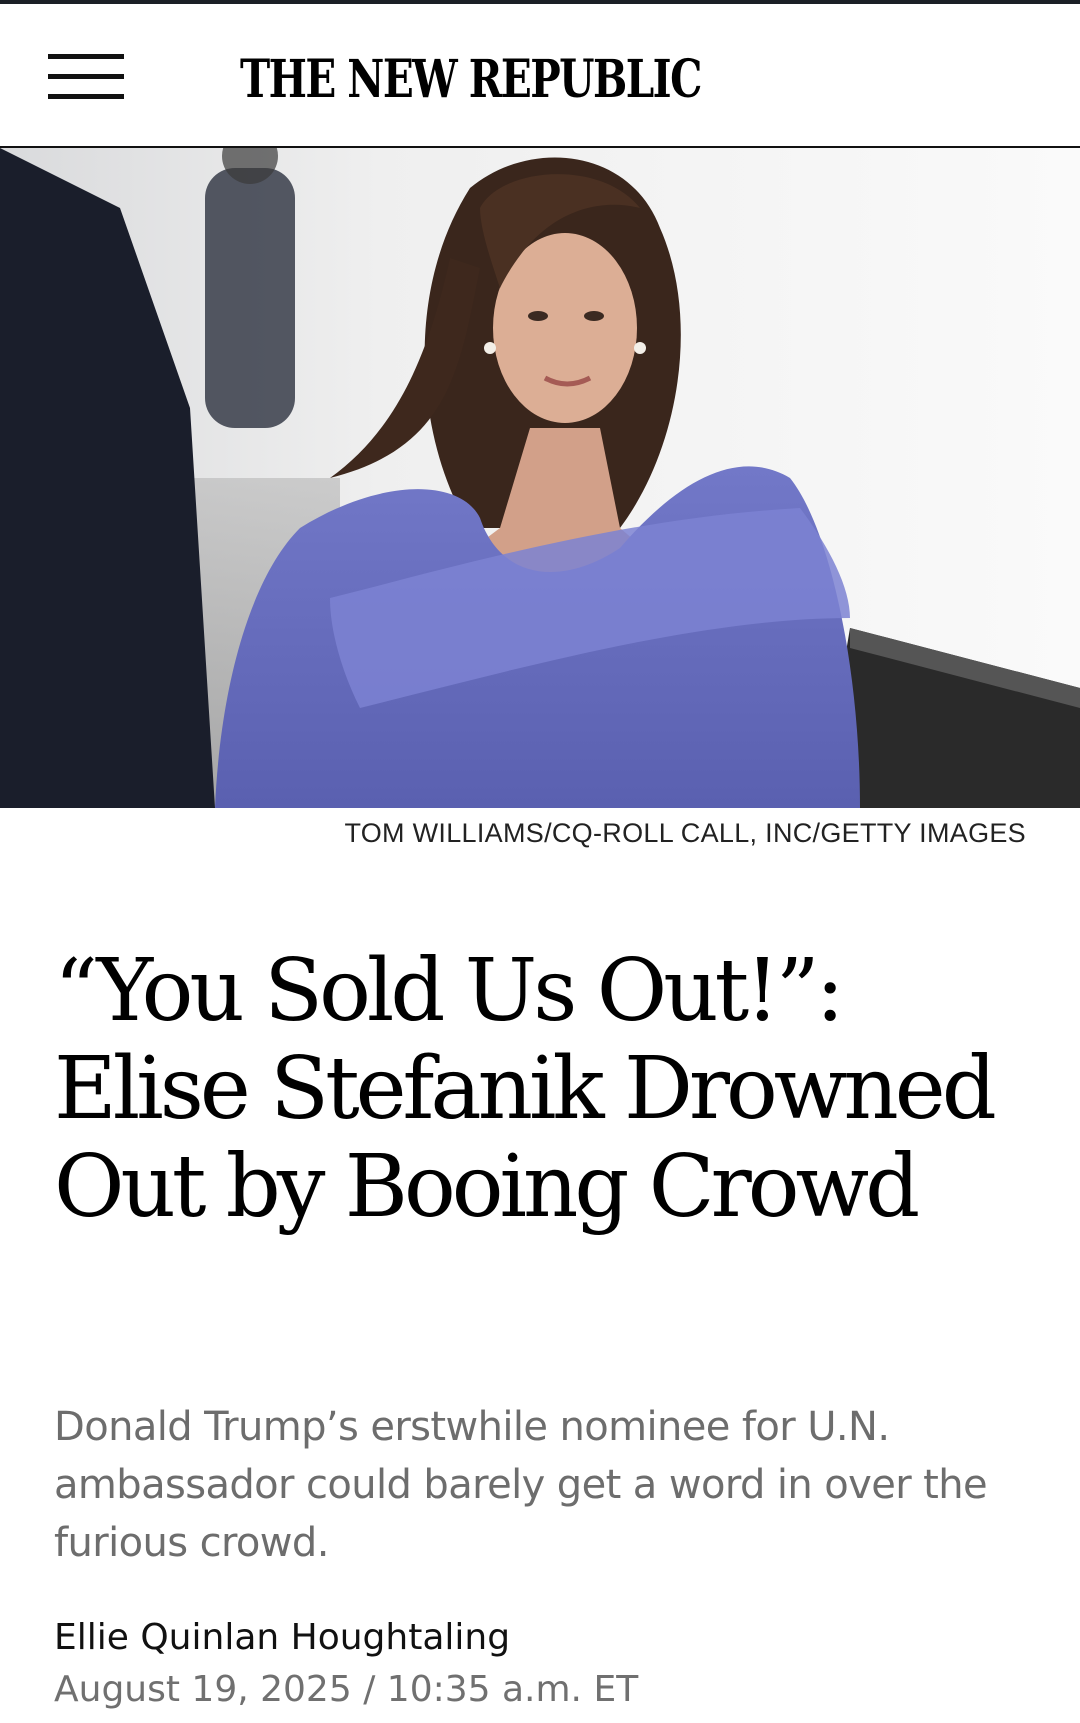 Image resolution: width=1080 pixels, height=1723 pixels. Describe the element at coordinates (86, 77) in the screenshot. I see `hamburger-menu-icon` at that location.